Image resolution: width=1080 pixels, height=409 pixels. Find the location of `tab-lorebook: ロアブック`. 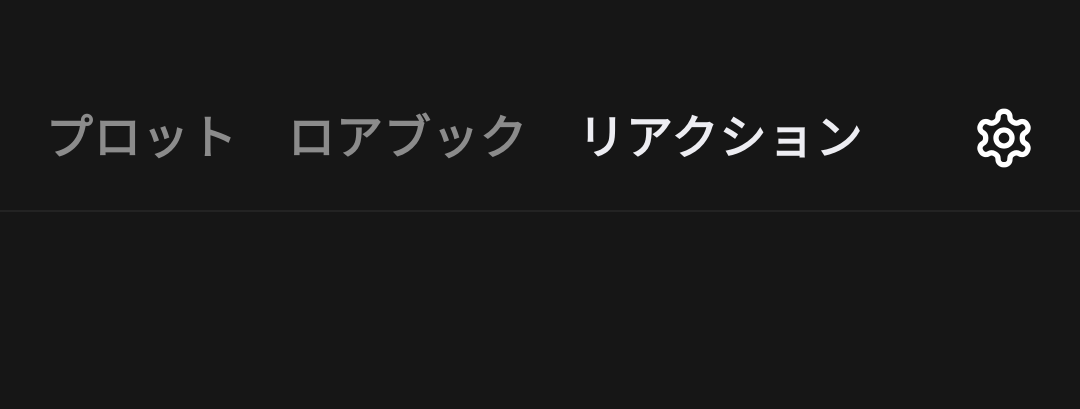

tab-lorebook: ロアブック is located at coordinates (408, 139).